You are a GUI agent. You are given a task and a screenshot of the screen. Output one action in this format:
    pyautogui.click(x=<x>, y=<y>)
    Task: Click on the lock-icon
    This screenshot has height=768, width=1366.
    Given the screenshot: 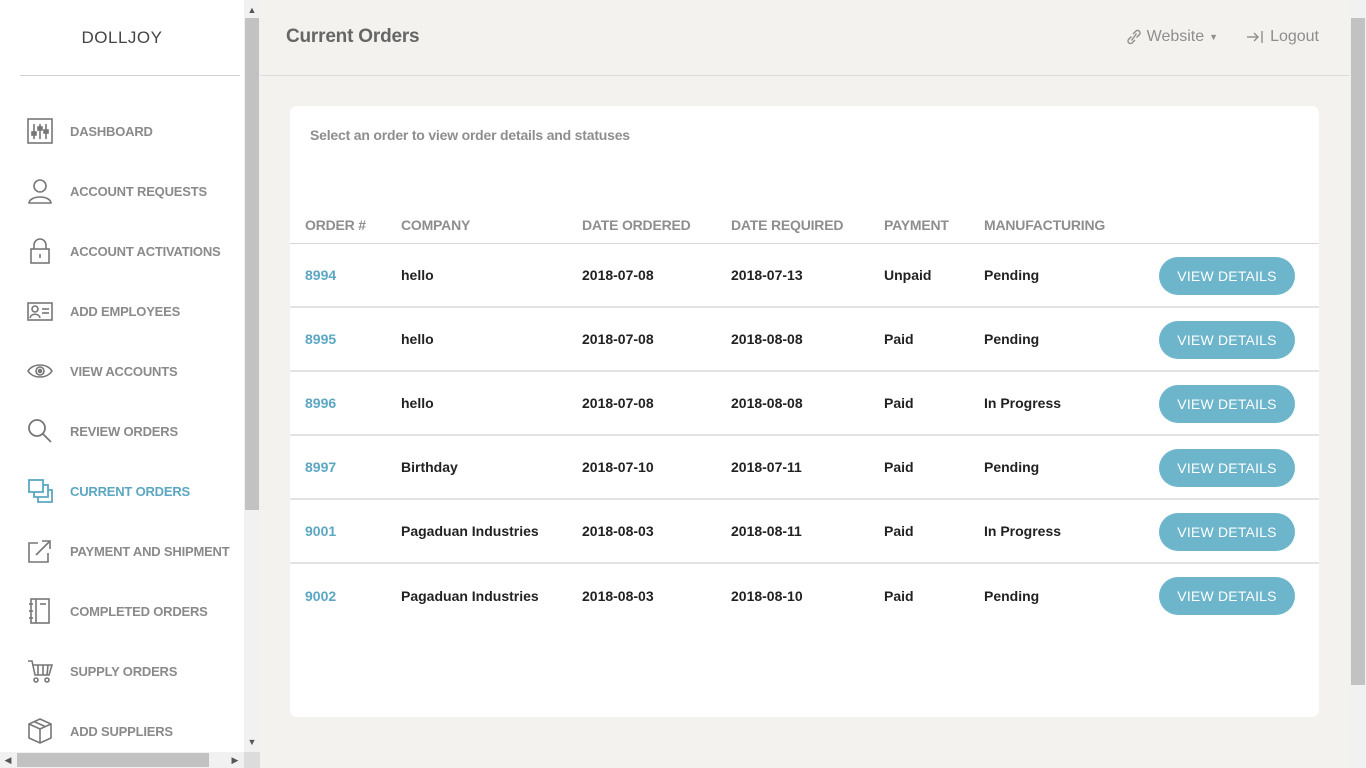 What is the action you would take?
    pyautogui.click(x=40, y=251)
    